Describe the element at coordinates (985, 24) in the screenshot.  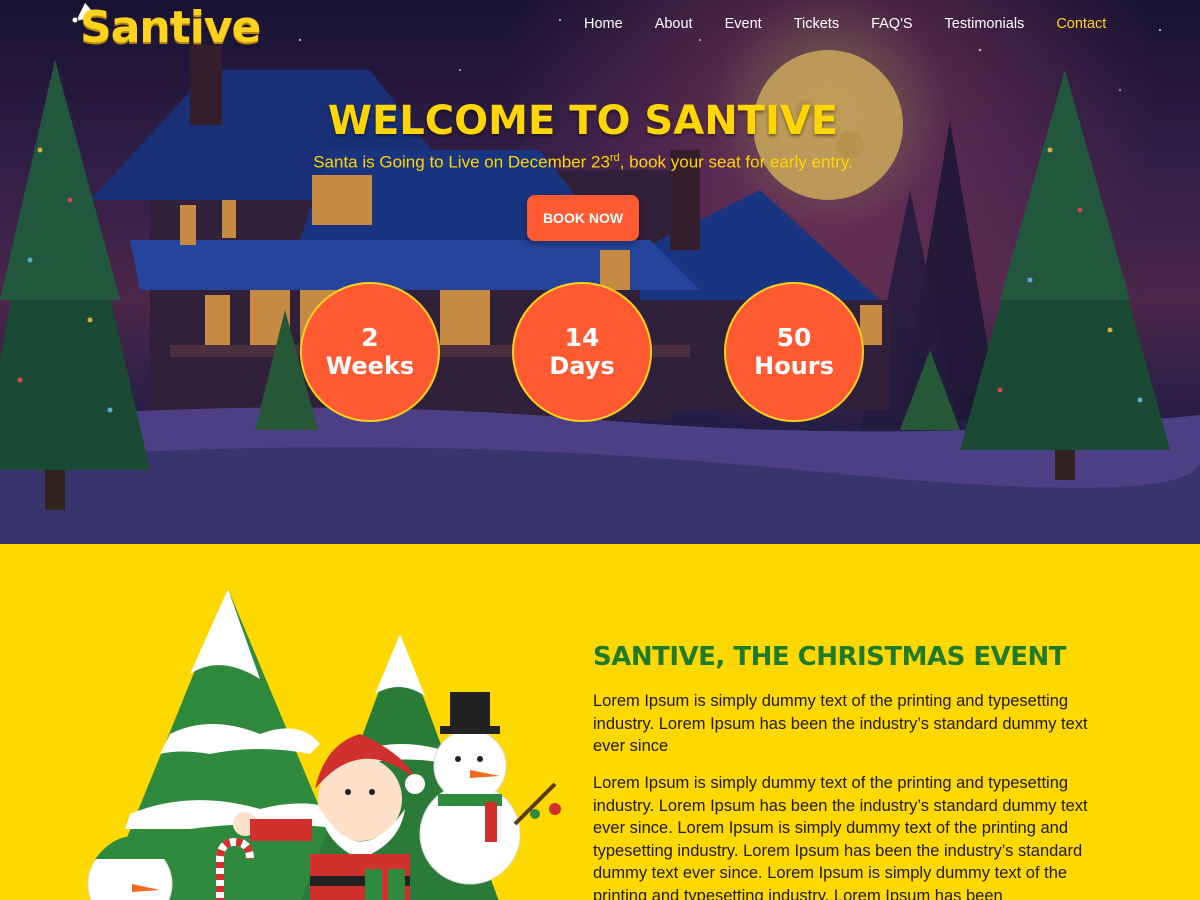
I see `nav-testimonials: Testimonials` at that location.